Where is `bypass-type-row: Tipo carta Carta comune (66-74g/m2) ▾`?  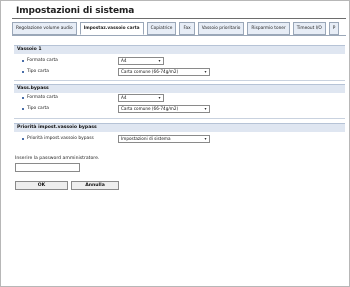 bypass-type-row: Tipo carta Carta comune (66-74g/m2) ▾ is located at coordinates (179, 109).